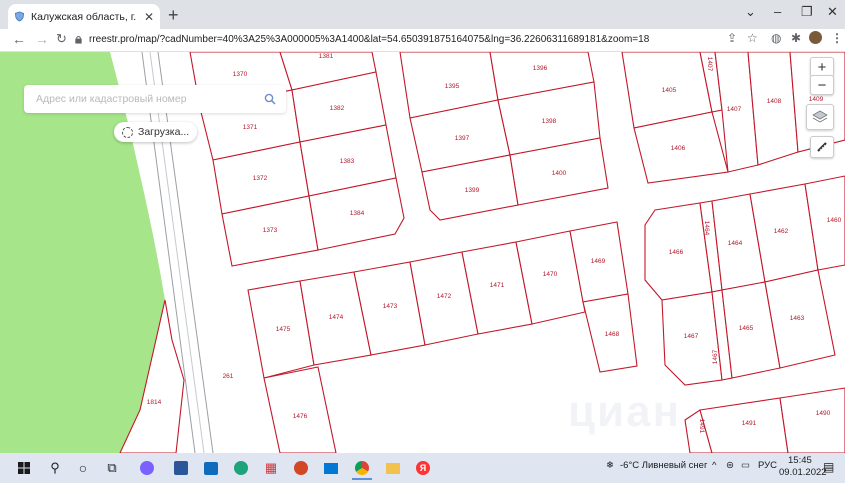 The height and width of the screenshot is (483, 845). I want to click on notifications-icon: ▤, so click(828, 467).